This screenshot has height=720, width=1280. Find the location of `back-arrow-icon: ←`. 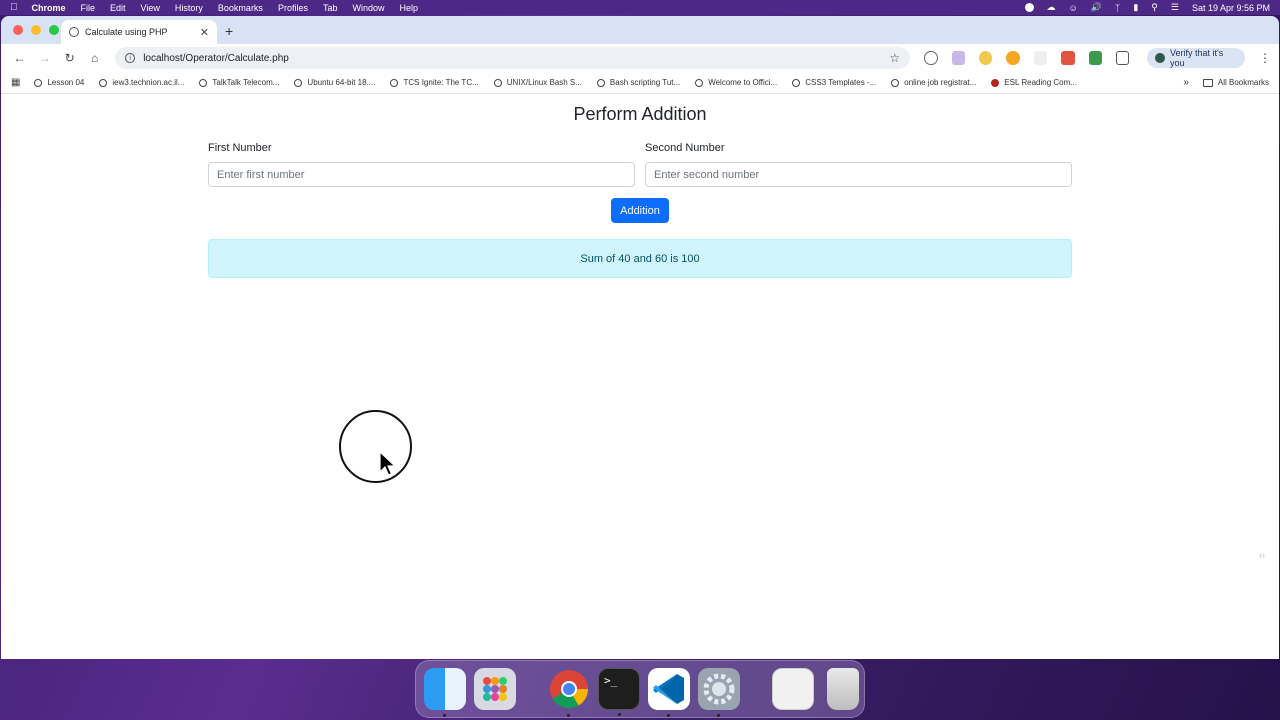

back-arrow-icon: ← is located at coordinates (19, 58).